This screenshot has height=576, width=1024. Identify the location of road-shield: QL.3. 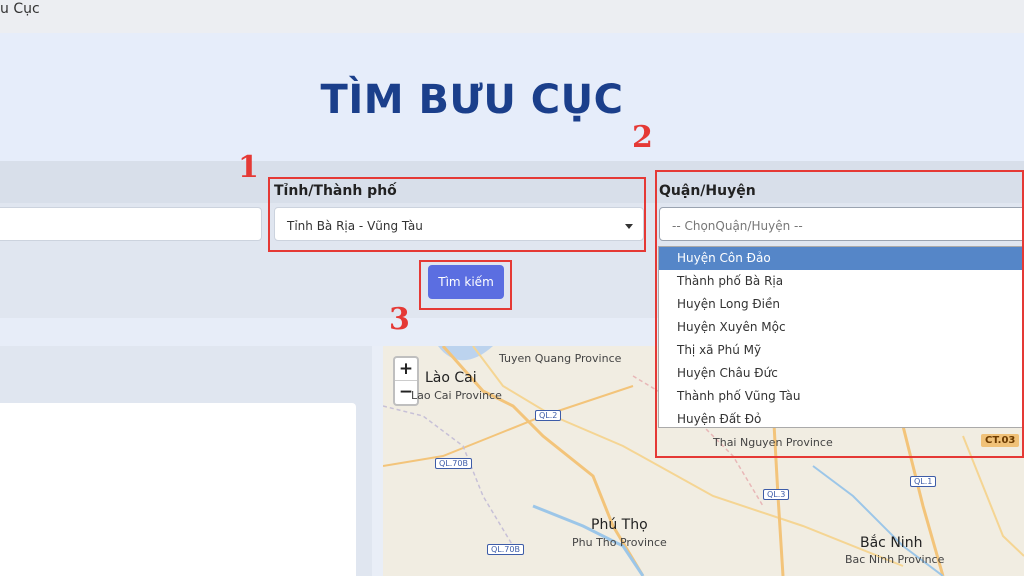
(776, 494).